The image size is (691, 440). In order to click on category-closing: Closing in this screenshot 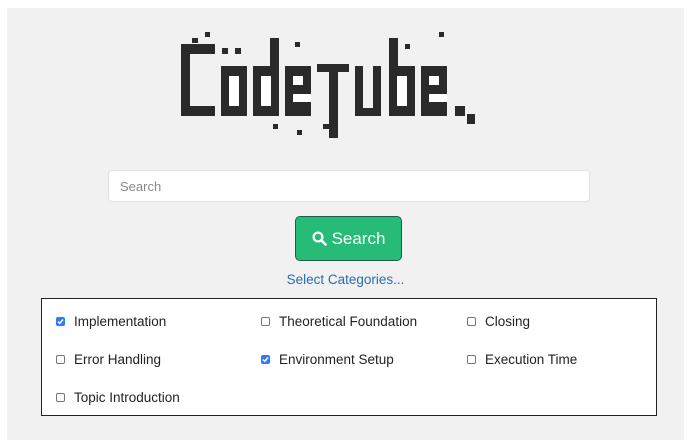, I will do `click(498, 321)`.